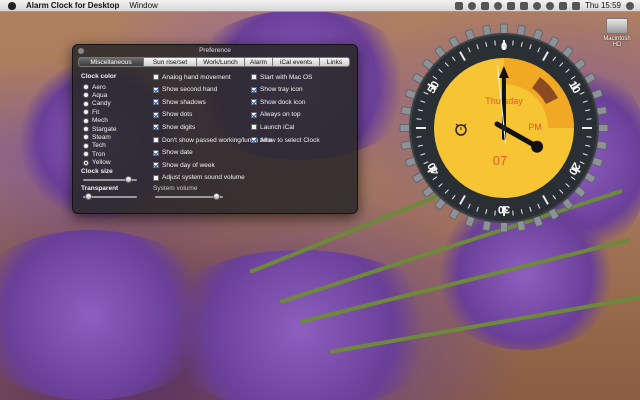 This screenshot has height=400, width=640. I want to click on option-show-digits: Show digits, so click(174, 127).